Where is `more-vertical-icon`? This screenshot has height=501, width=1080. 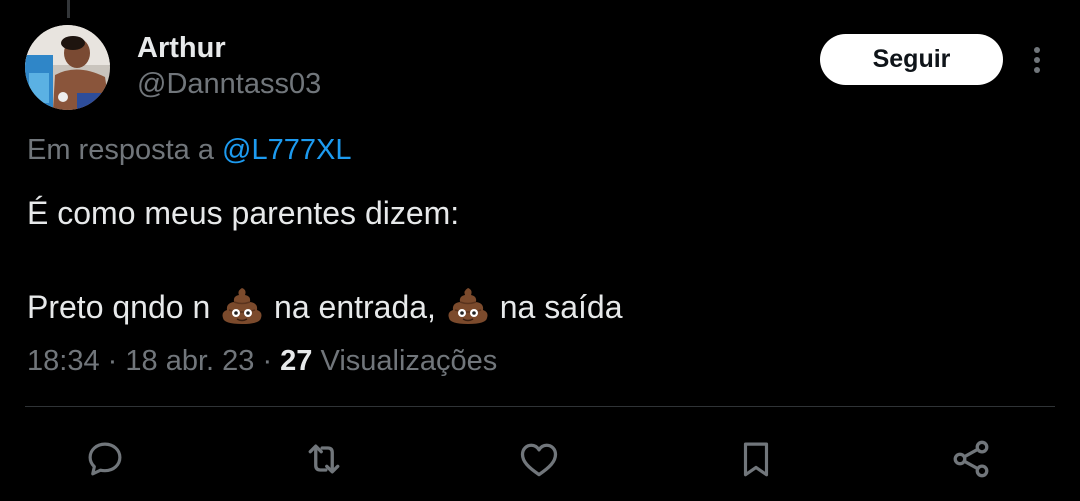
more-vertical-icon is located at coordinates (1037, 60).